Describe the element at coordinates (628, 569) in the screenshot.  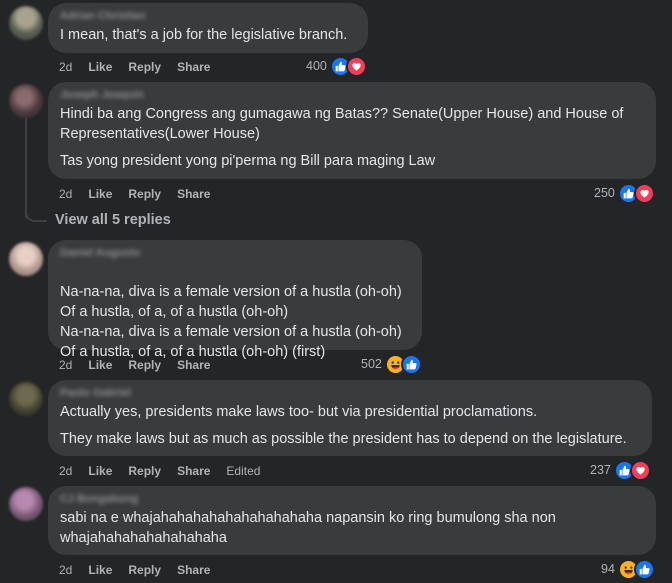
I see `reaction-summary: 94` at that location.